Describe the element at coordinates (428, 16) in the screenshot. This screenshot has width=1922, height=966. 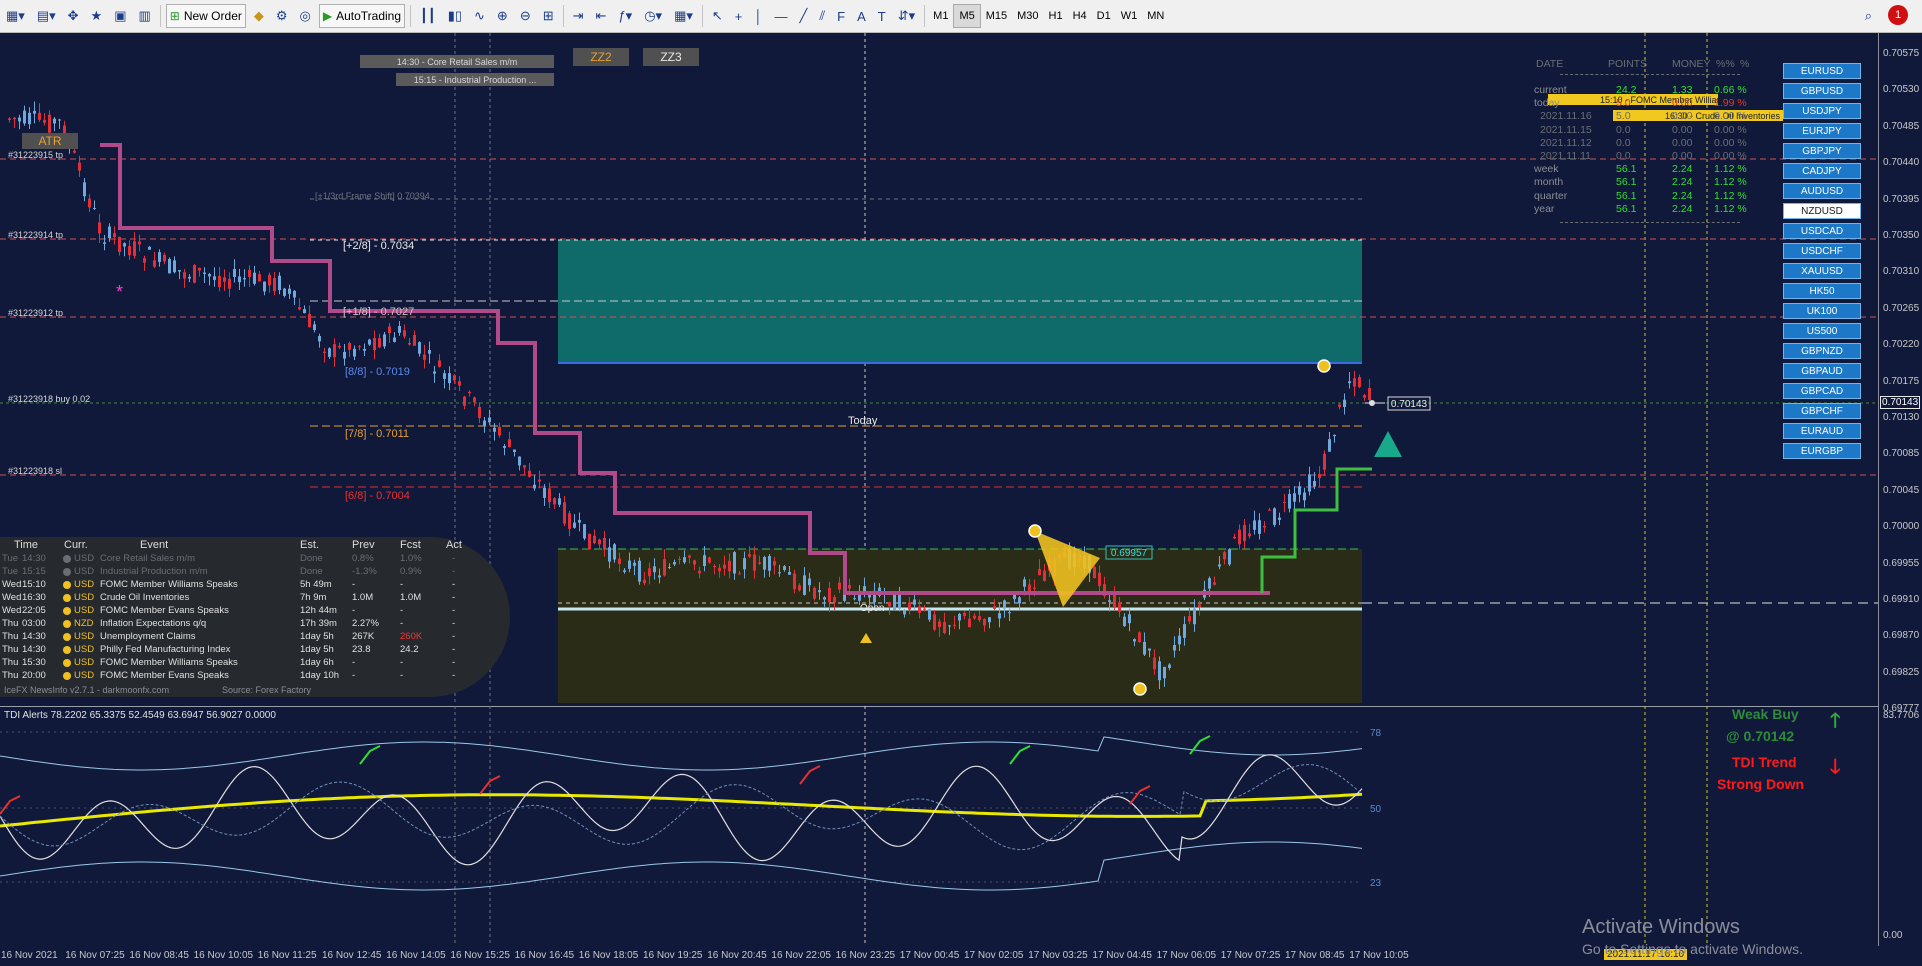
I see `bar-chart-icon: ┃┃` at that location.